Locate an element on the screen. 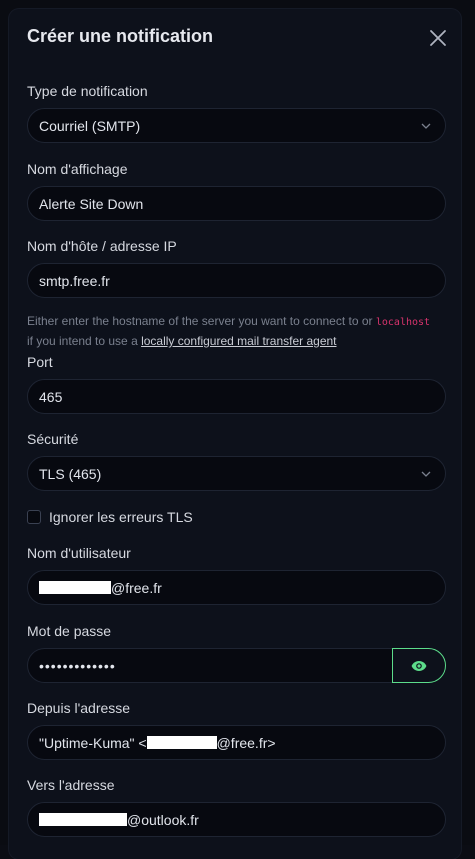 This screenshot has width=475, height=859. close-icon is located at coordinates (438, 38).